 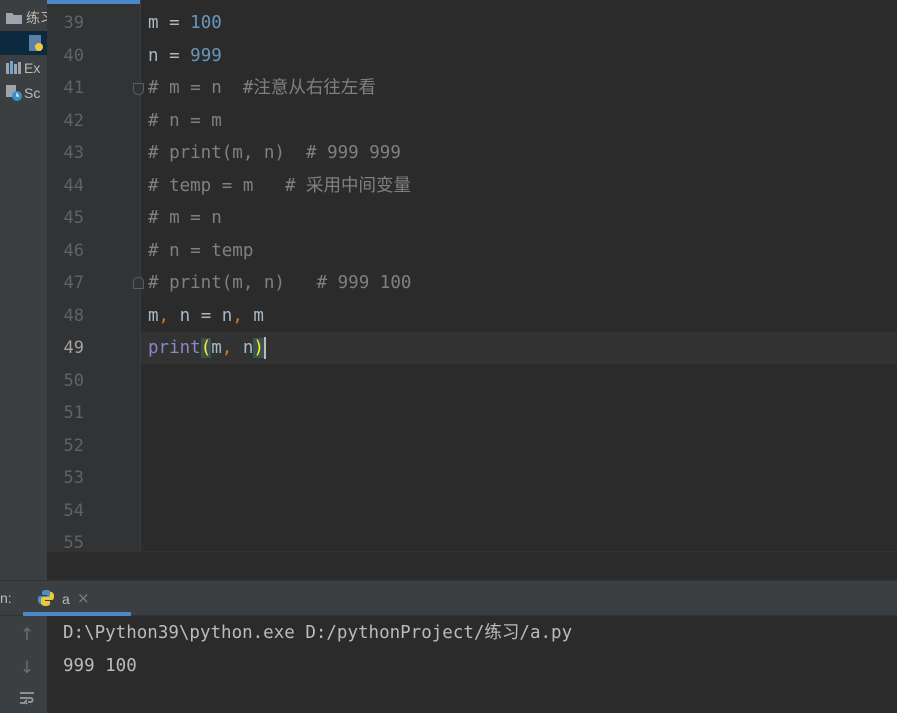 I want to click on line-number: 50, so click(x=73, y=381).